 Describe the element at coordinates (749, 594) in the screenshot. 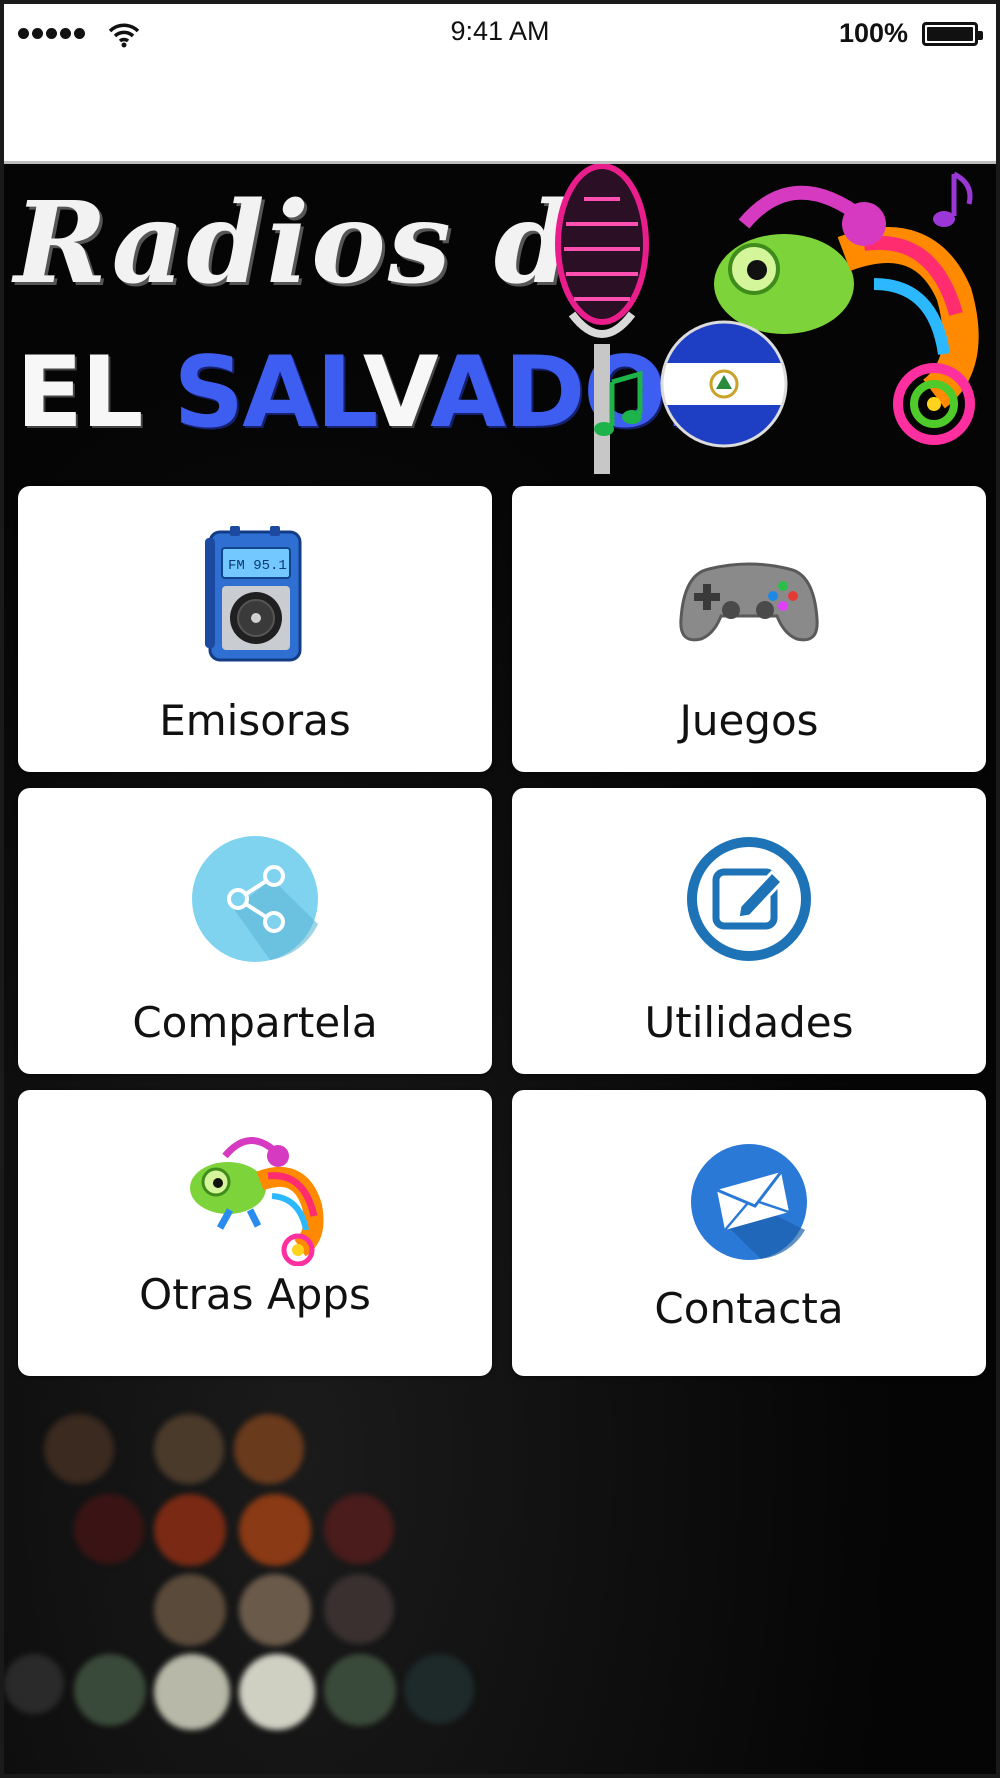

I see `gamepad-icon` at that location.